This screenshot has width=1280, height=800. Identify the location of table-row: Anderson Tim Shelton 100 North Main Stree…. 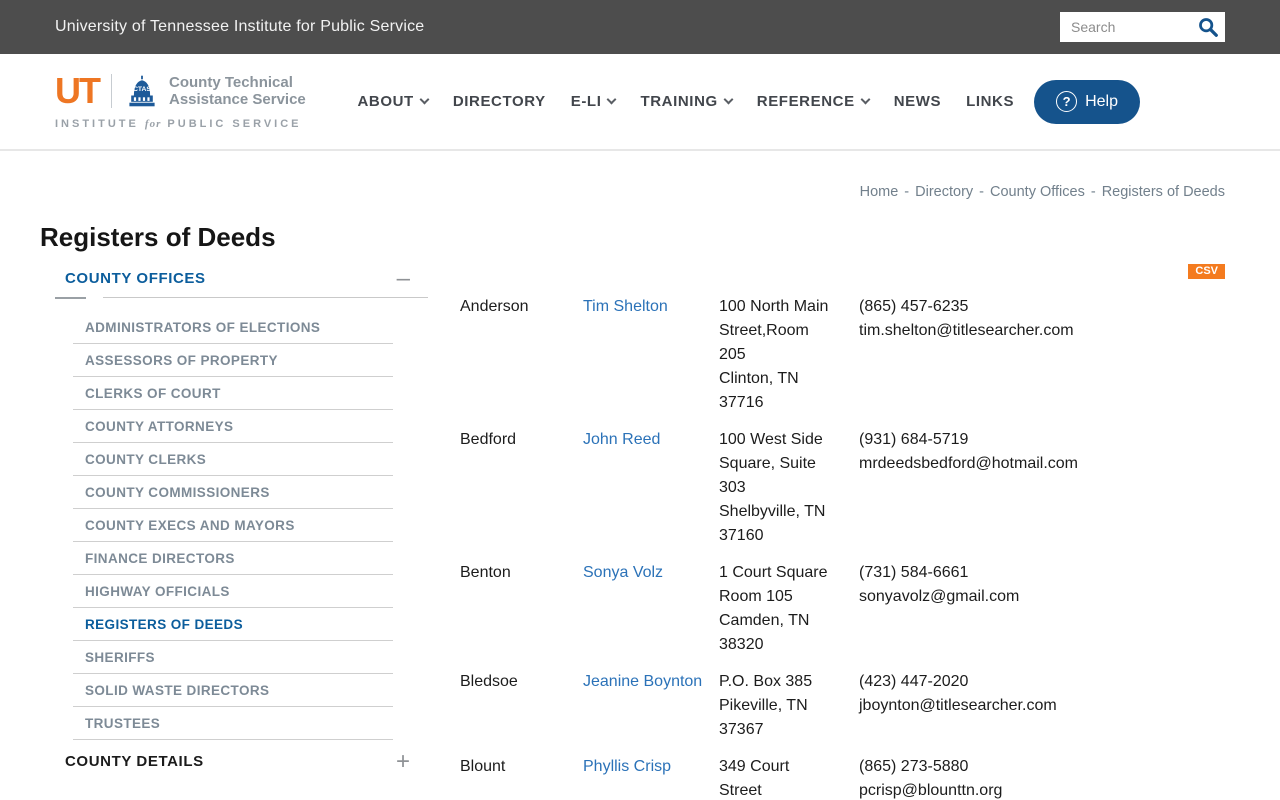
(842, 355).